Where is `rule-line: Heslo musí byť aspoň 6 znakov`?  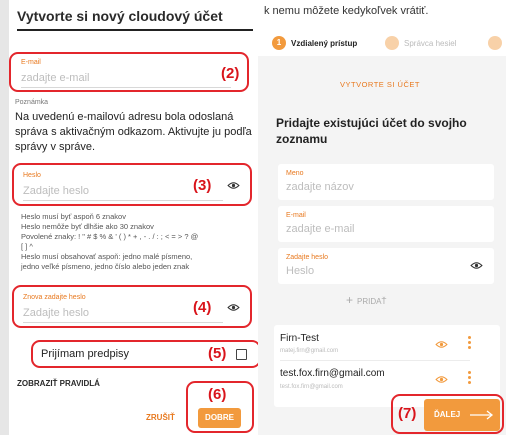 rule-line: Heslo musí byť aspoň 6 znakov is located at coordinates (73, 216).